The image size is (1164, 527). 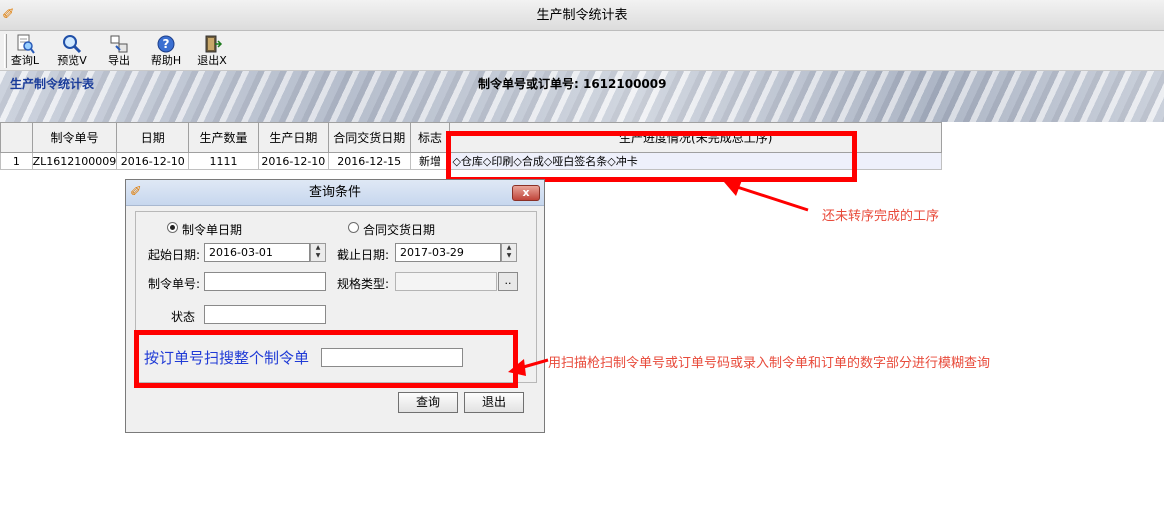 What do you see at coordinates (74, 137) in the screenshot?
I see `column-header-order-no: 制令单号` at bounding box center [74, 137].